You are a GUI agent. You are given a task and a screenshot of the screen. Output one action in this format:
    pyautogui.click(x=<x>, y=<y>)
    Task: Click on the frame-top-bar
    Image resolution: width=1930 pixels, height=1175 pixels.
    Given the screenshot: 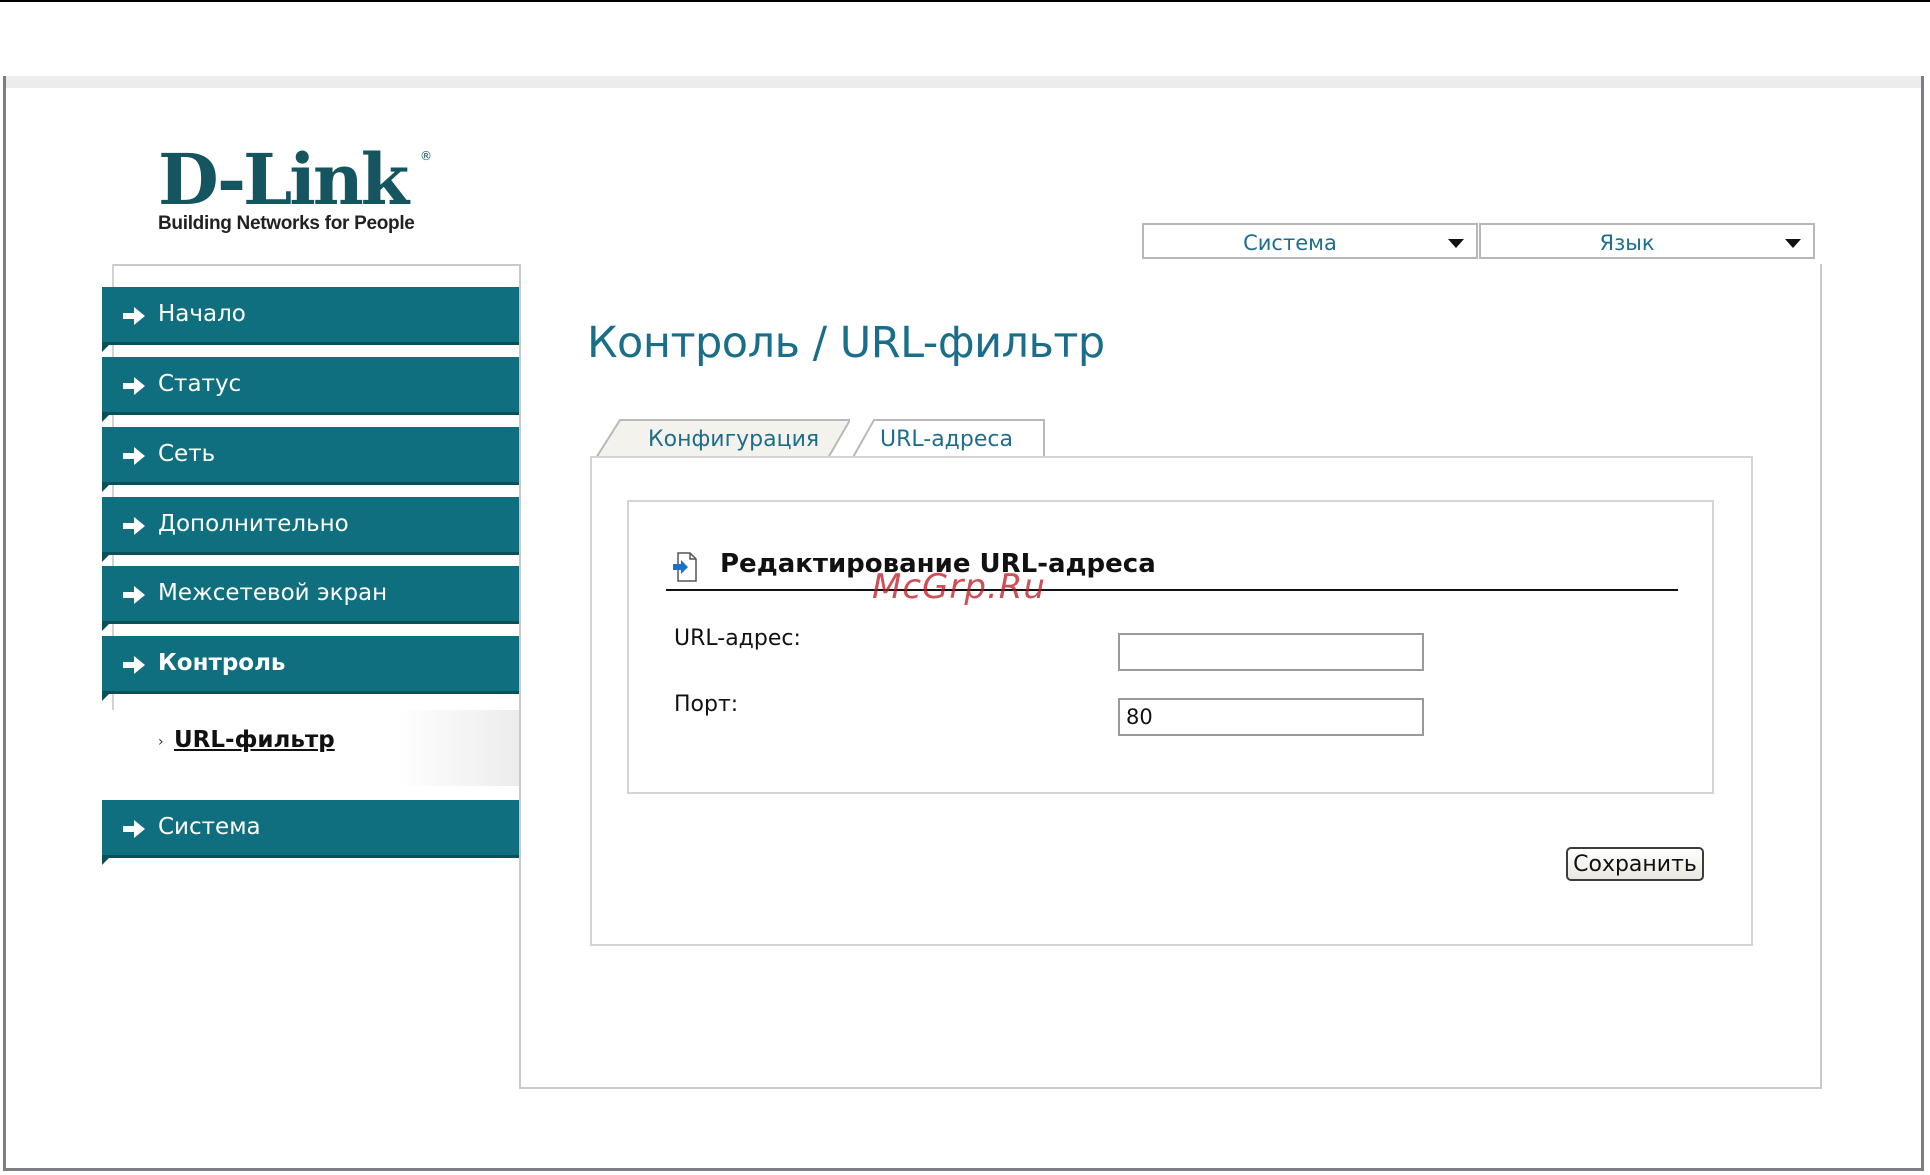 What is the action you would take?
    pyautogui.click(x=963, y=82)
    